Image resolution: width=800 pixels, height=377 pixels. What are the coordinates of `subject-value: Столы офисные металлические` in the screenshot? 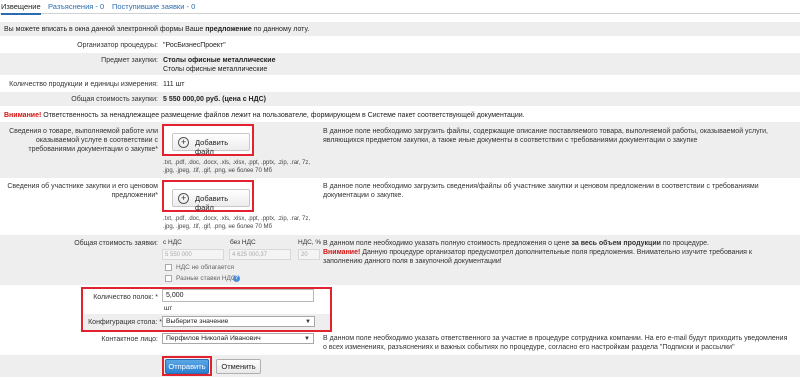 It's located at (219, 60).